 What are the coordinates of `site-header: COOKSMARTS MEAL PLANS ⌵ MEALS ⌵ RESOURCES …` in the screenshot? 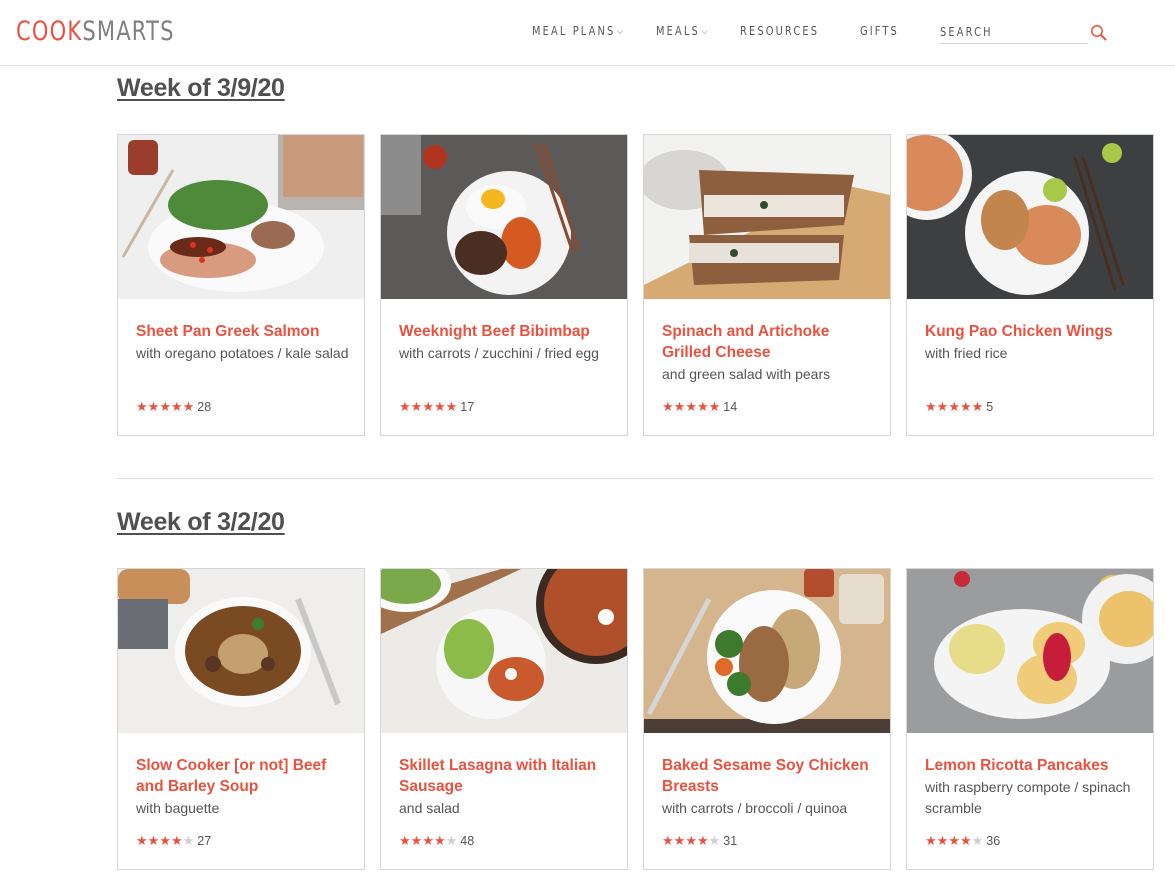 It's located at (587, 33).